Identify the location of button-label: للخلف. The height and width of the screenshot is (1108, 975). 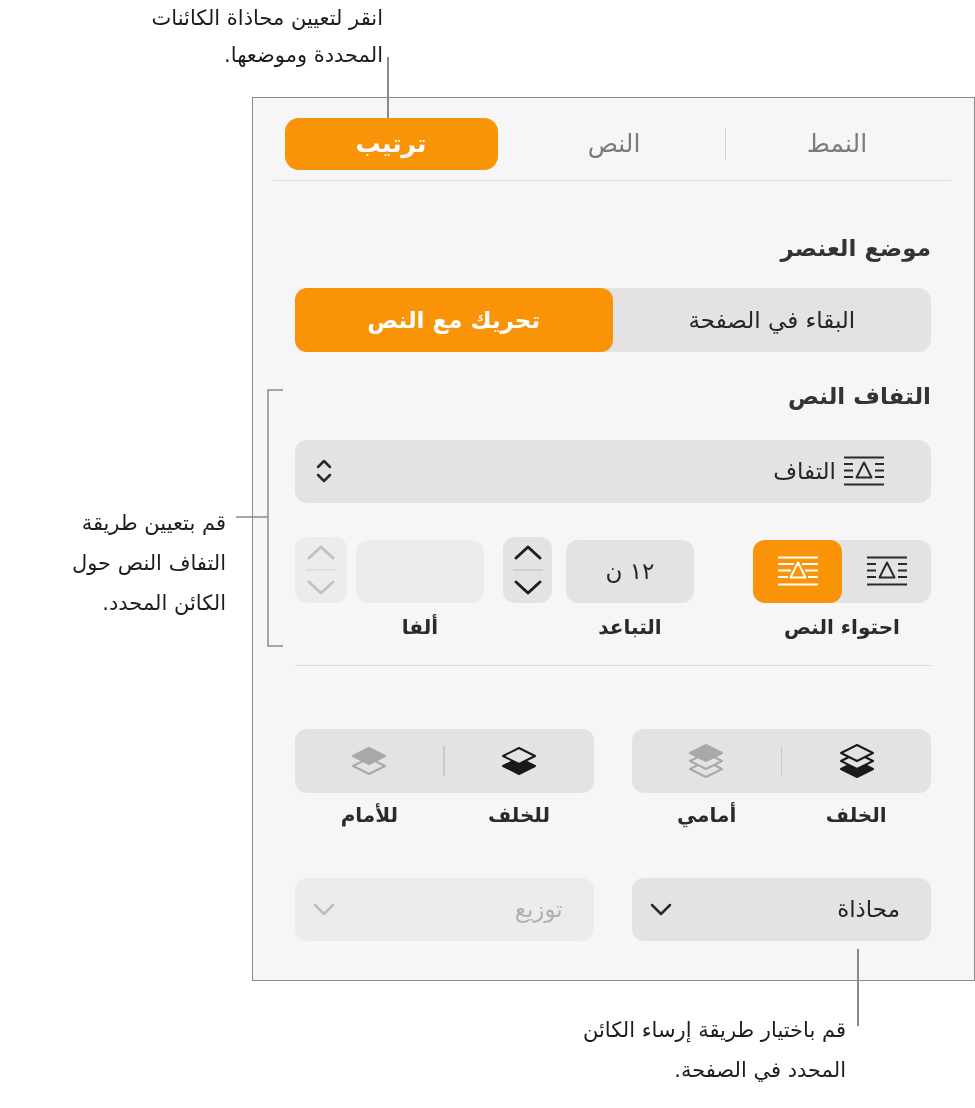
(518, 814).